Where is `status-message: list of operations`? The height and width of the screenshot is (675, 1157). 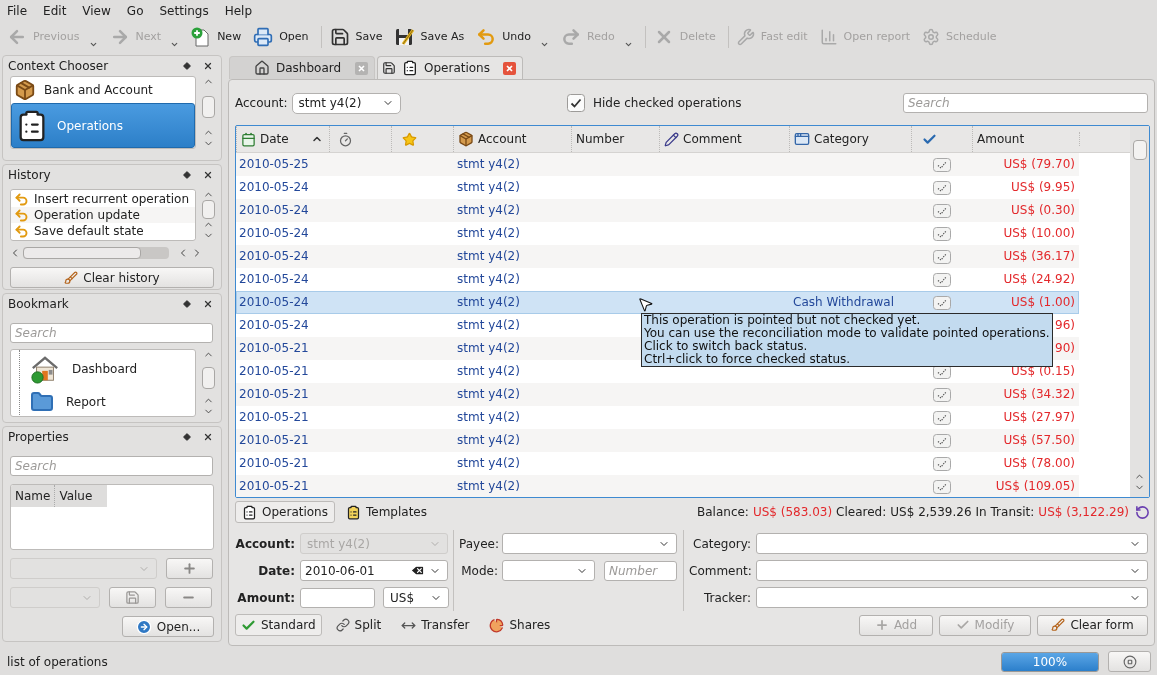 status-message: list of operations is located at coordinates (57, 662).